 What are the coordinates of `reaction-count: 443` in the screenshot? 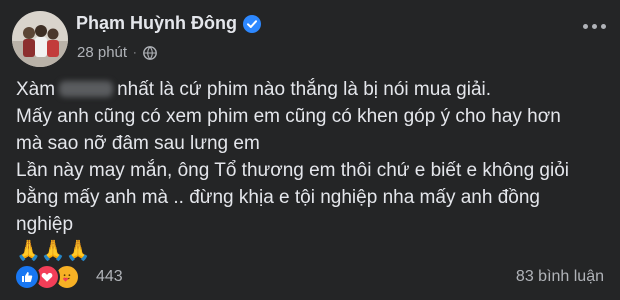 It's located at (109, 277).